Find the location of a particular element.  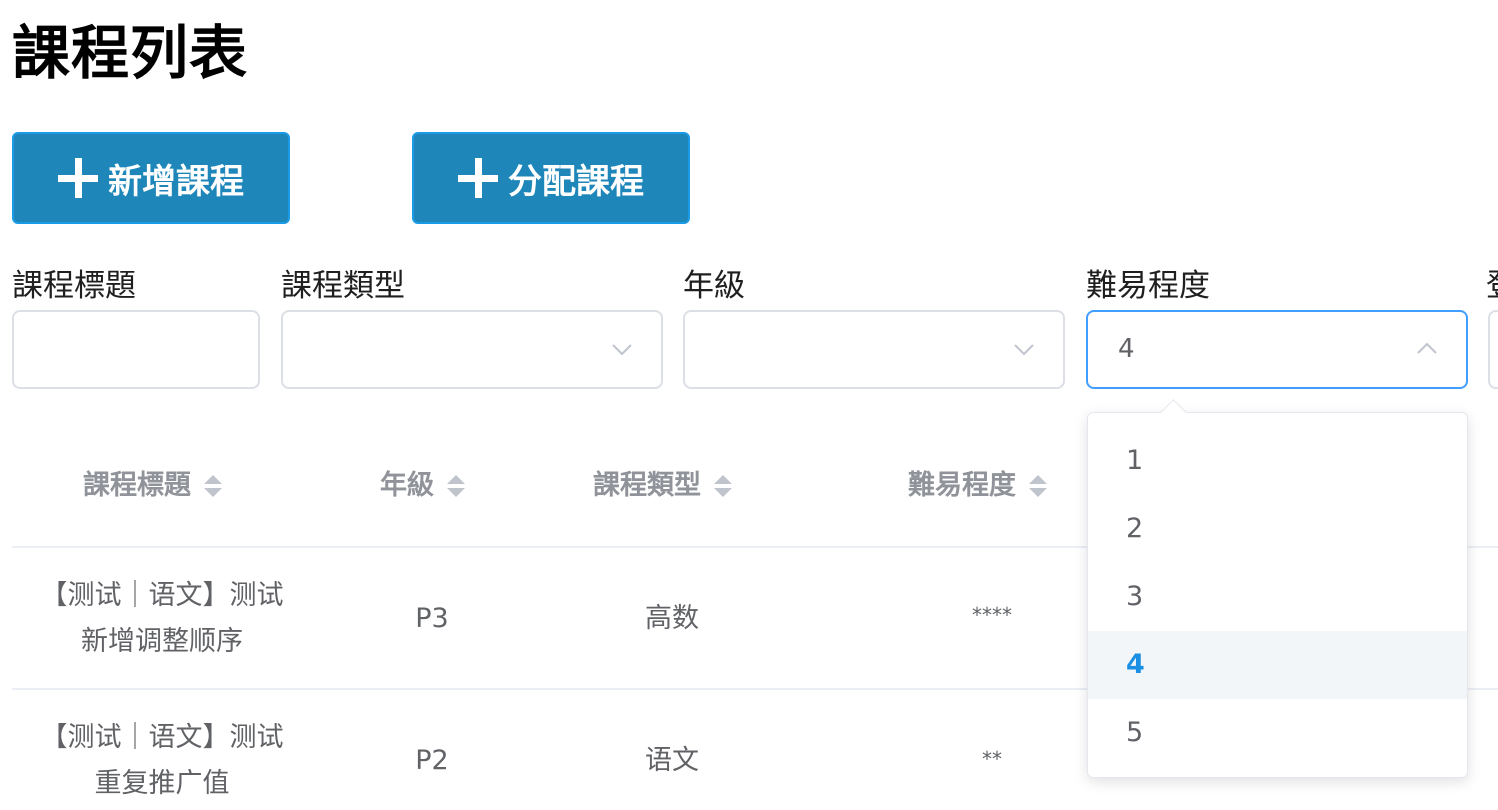

filter-label-cut: 登 is located at coordinates (1492, 286).